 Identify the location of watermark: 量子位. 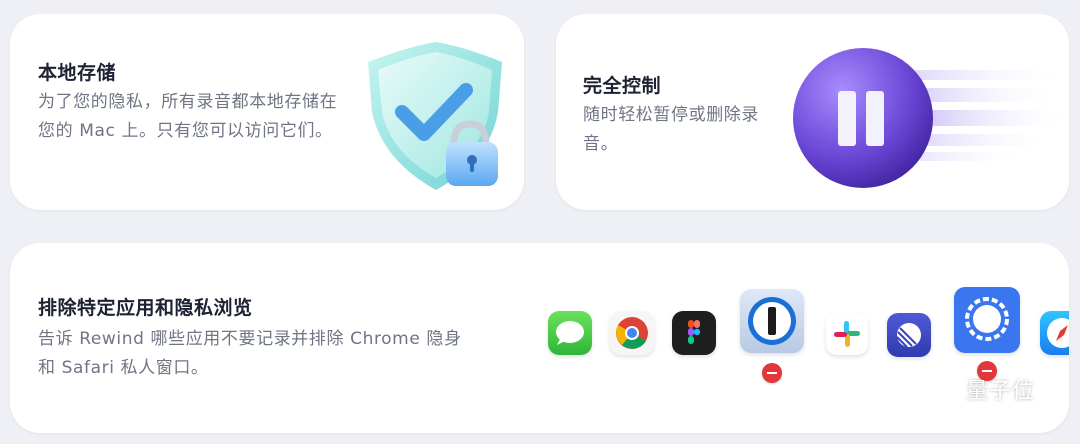
(983, 389).